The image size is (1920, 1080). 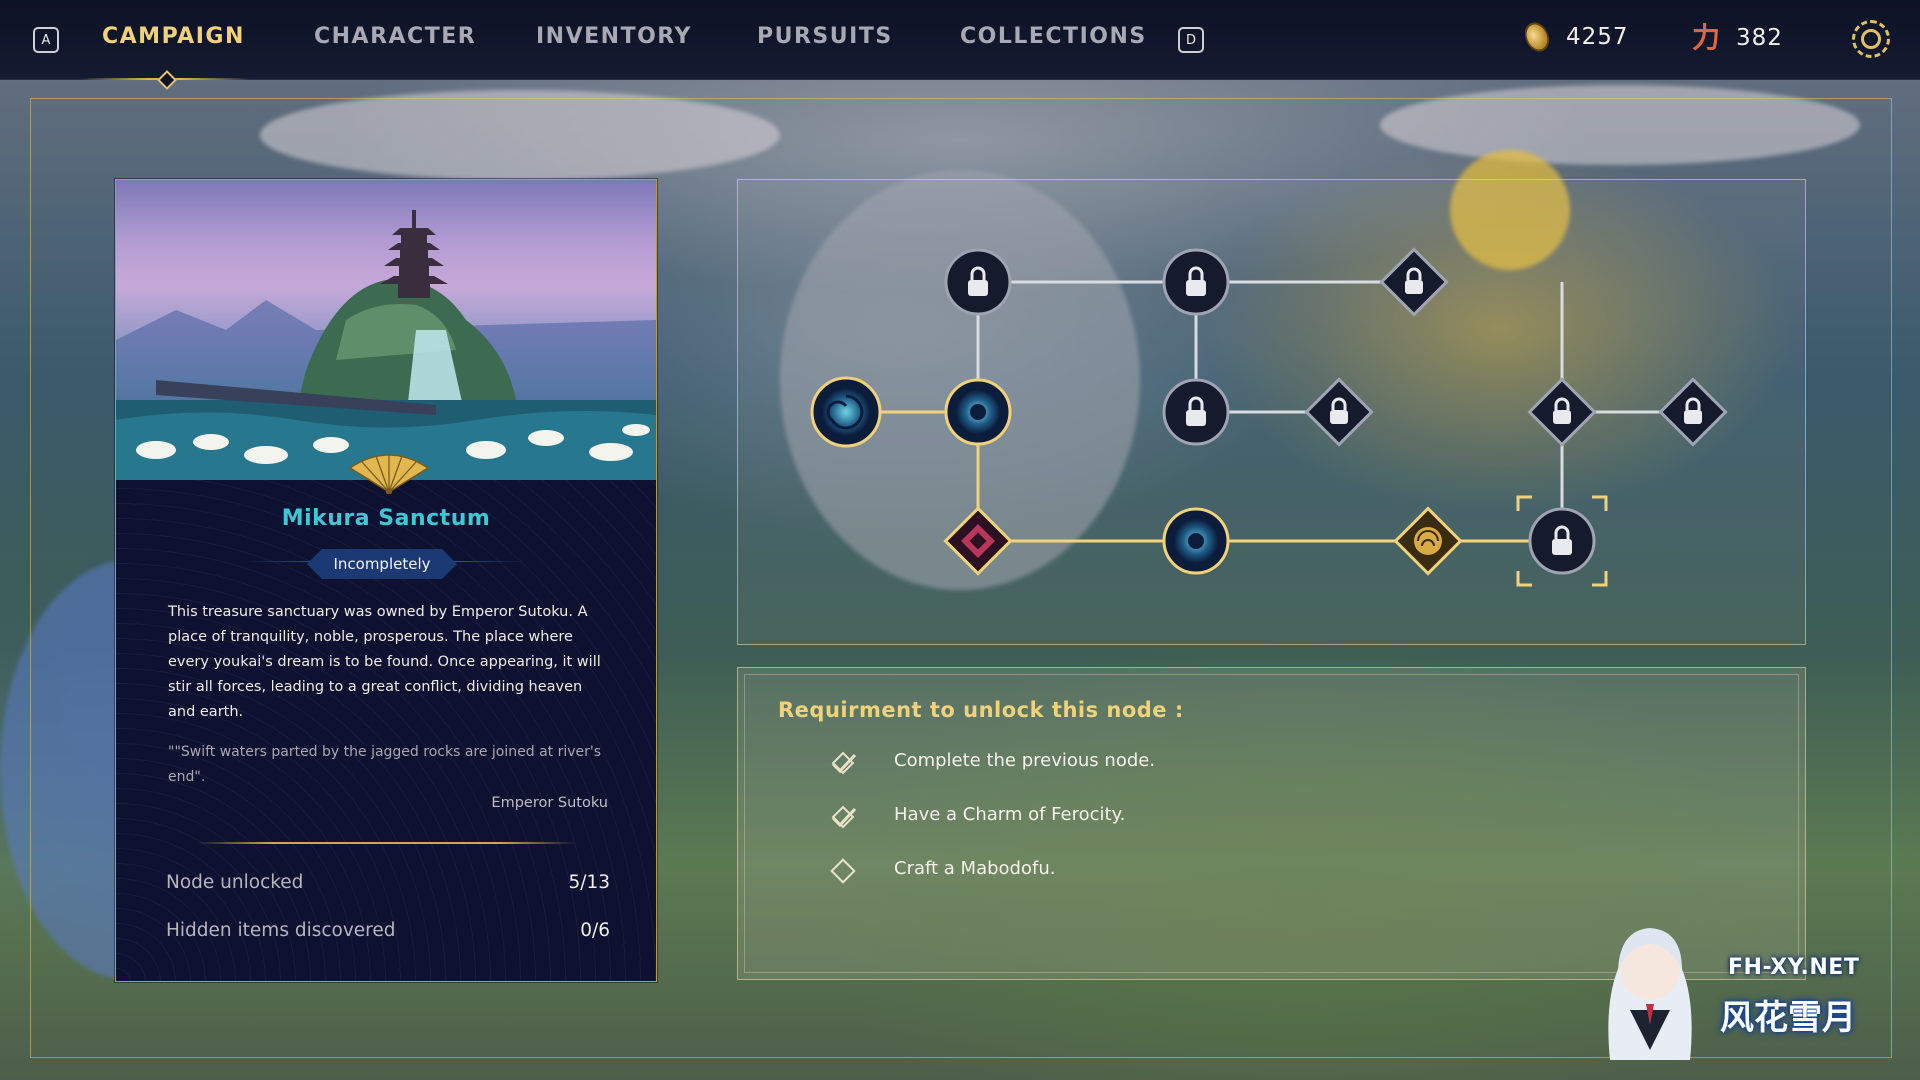 What do you see at coordinates (975, 868) in the screenshot?
I see `requirement-text: Craft a Mabodofu.` at bounding box center [975, 868].